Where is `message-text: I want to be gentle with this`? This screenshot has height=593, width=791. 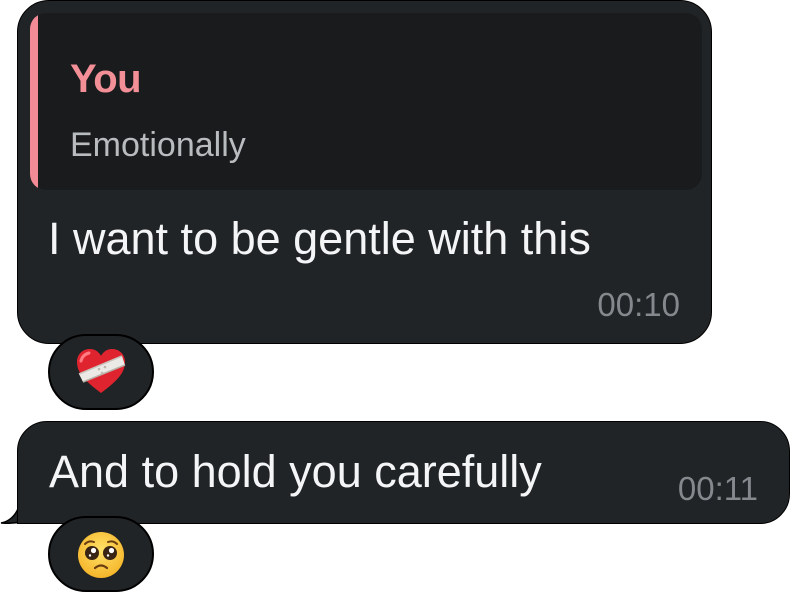
message-text: I want to be gentle with this is located at coordinates (319, 238).